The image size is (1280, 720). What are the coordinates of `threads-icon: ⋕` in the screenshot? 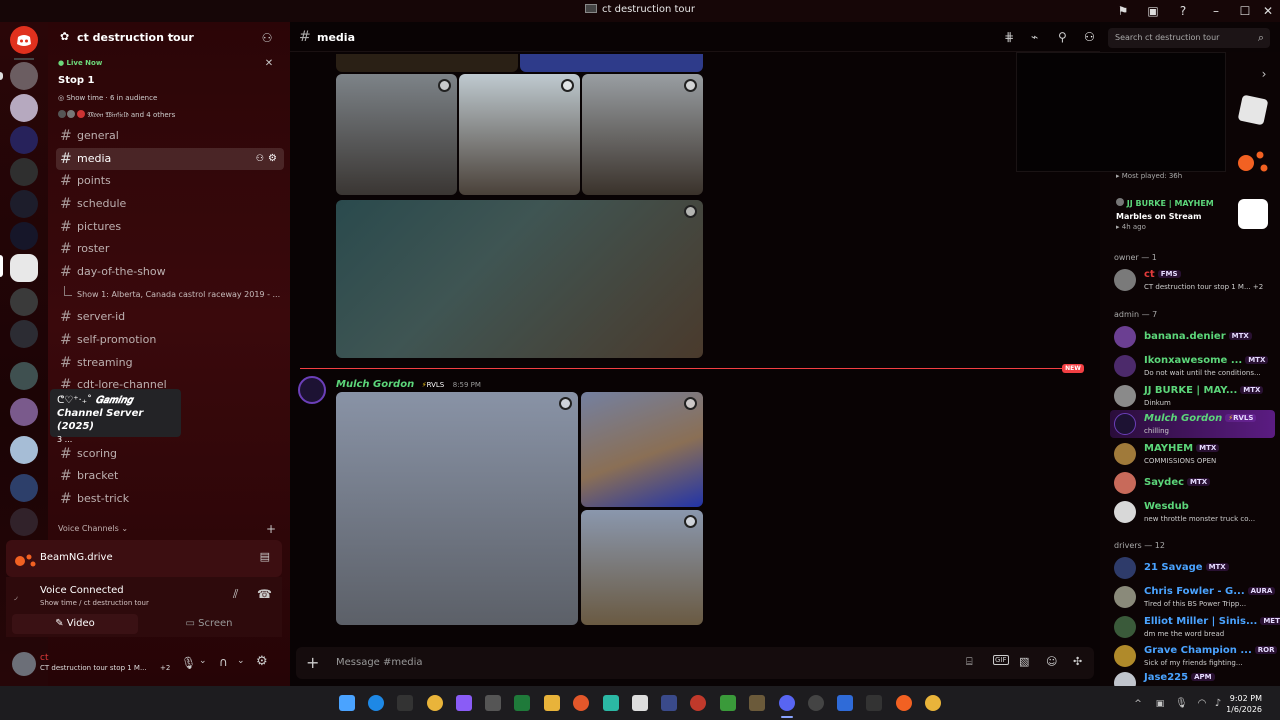 It's located at (1009, 37).